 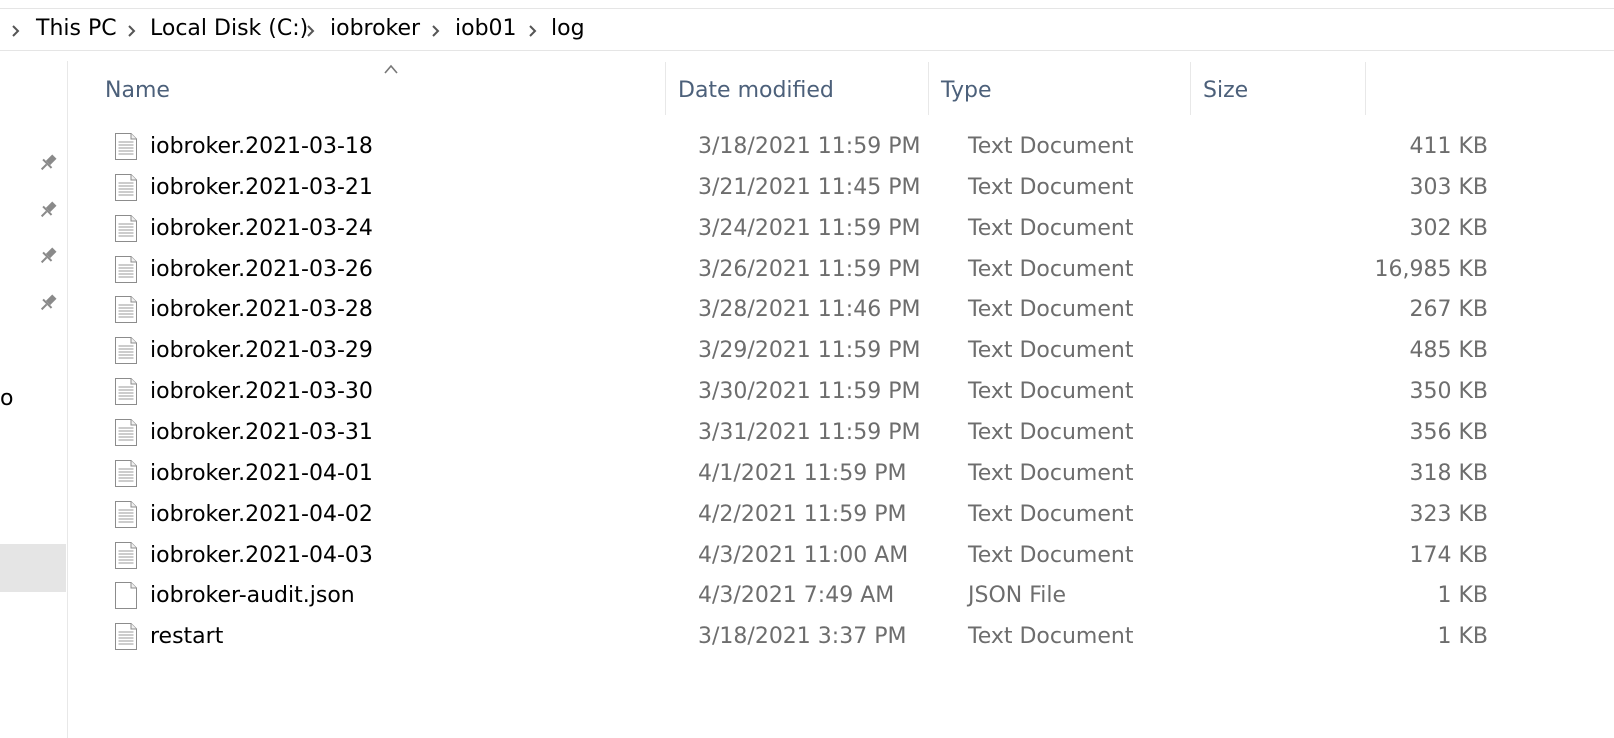 What do you see at coordinates (1225, 91) in the screenshot?
I see `column-header-size: Size` at bounding box center [1225, 91].